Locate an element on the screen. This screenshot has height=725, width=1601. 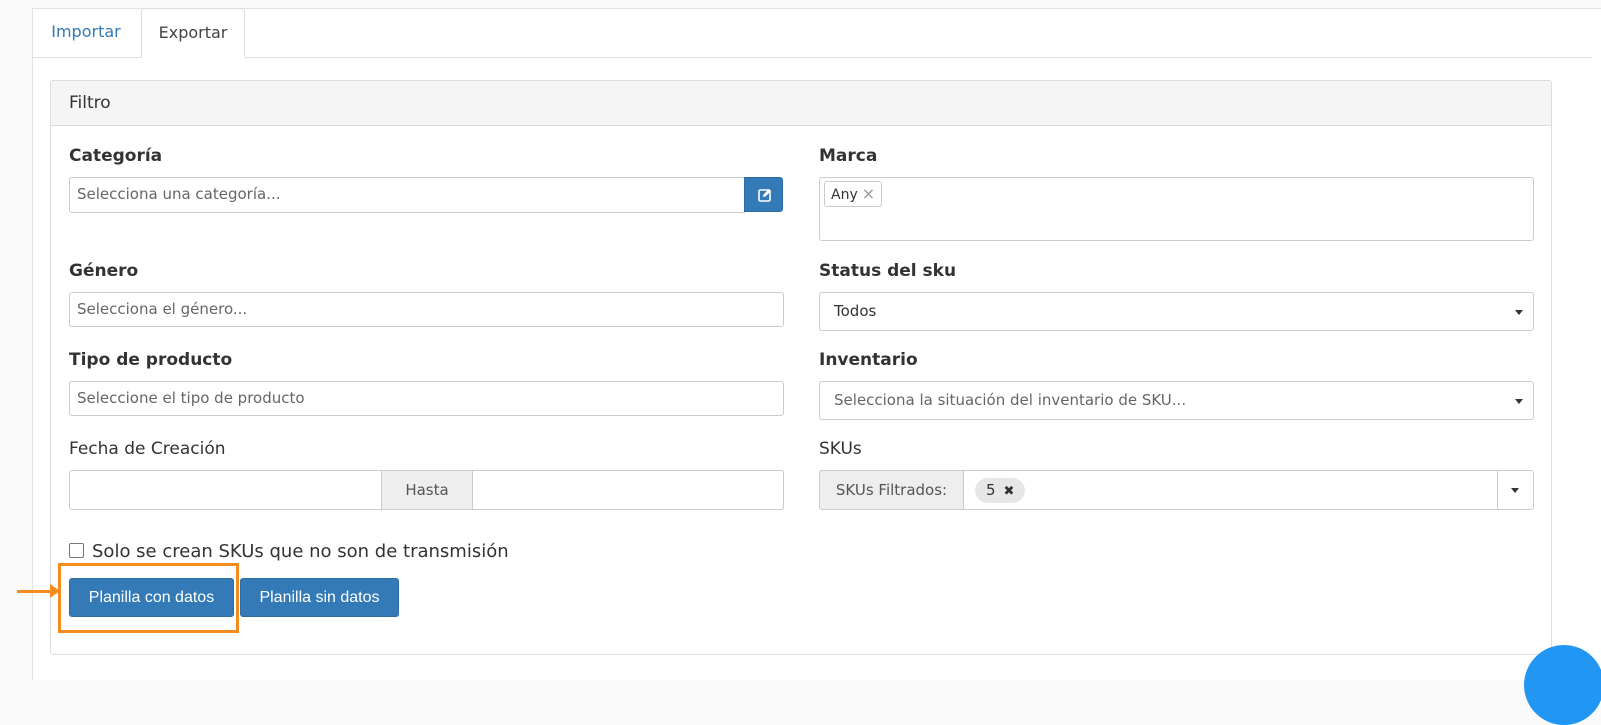
tab-bar: Importar Exportar is located at coordinates (812, 33).